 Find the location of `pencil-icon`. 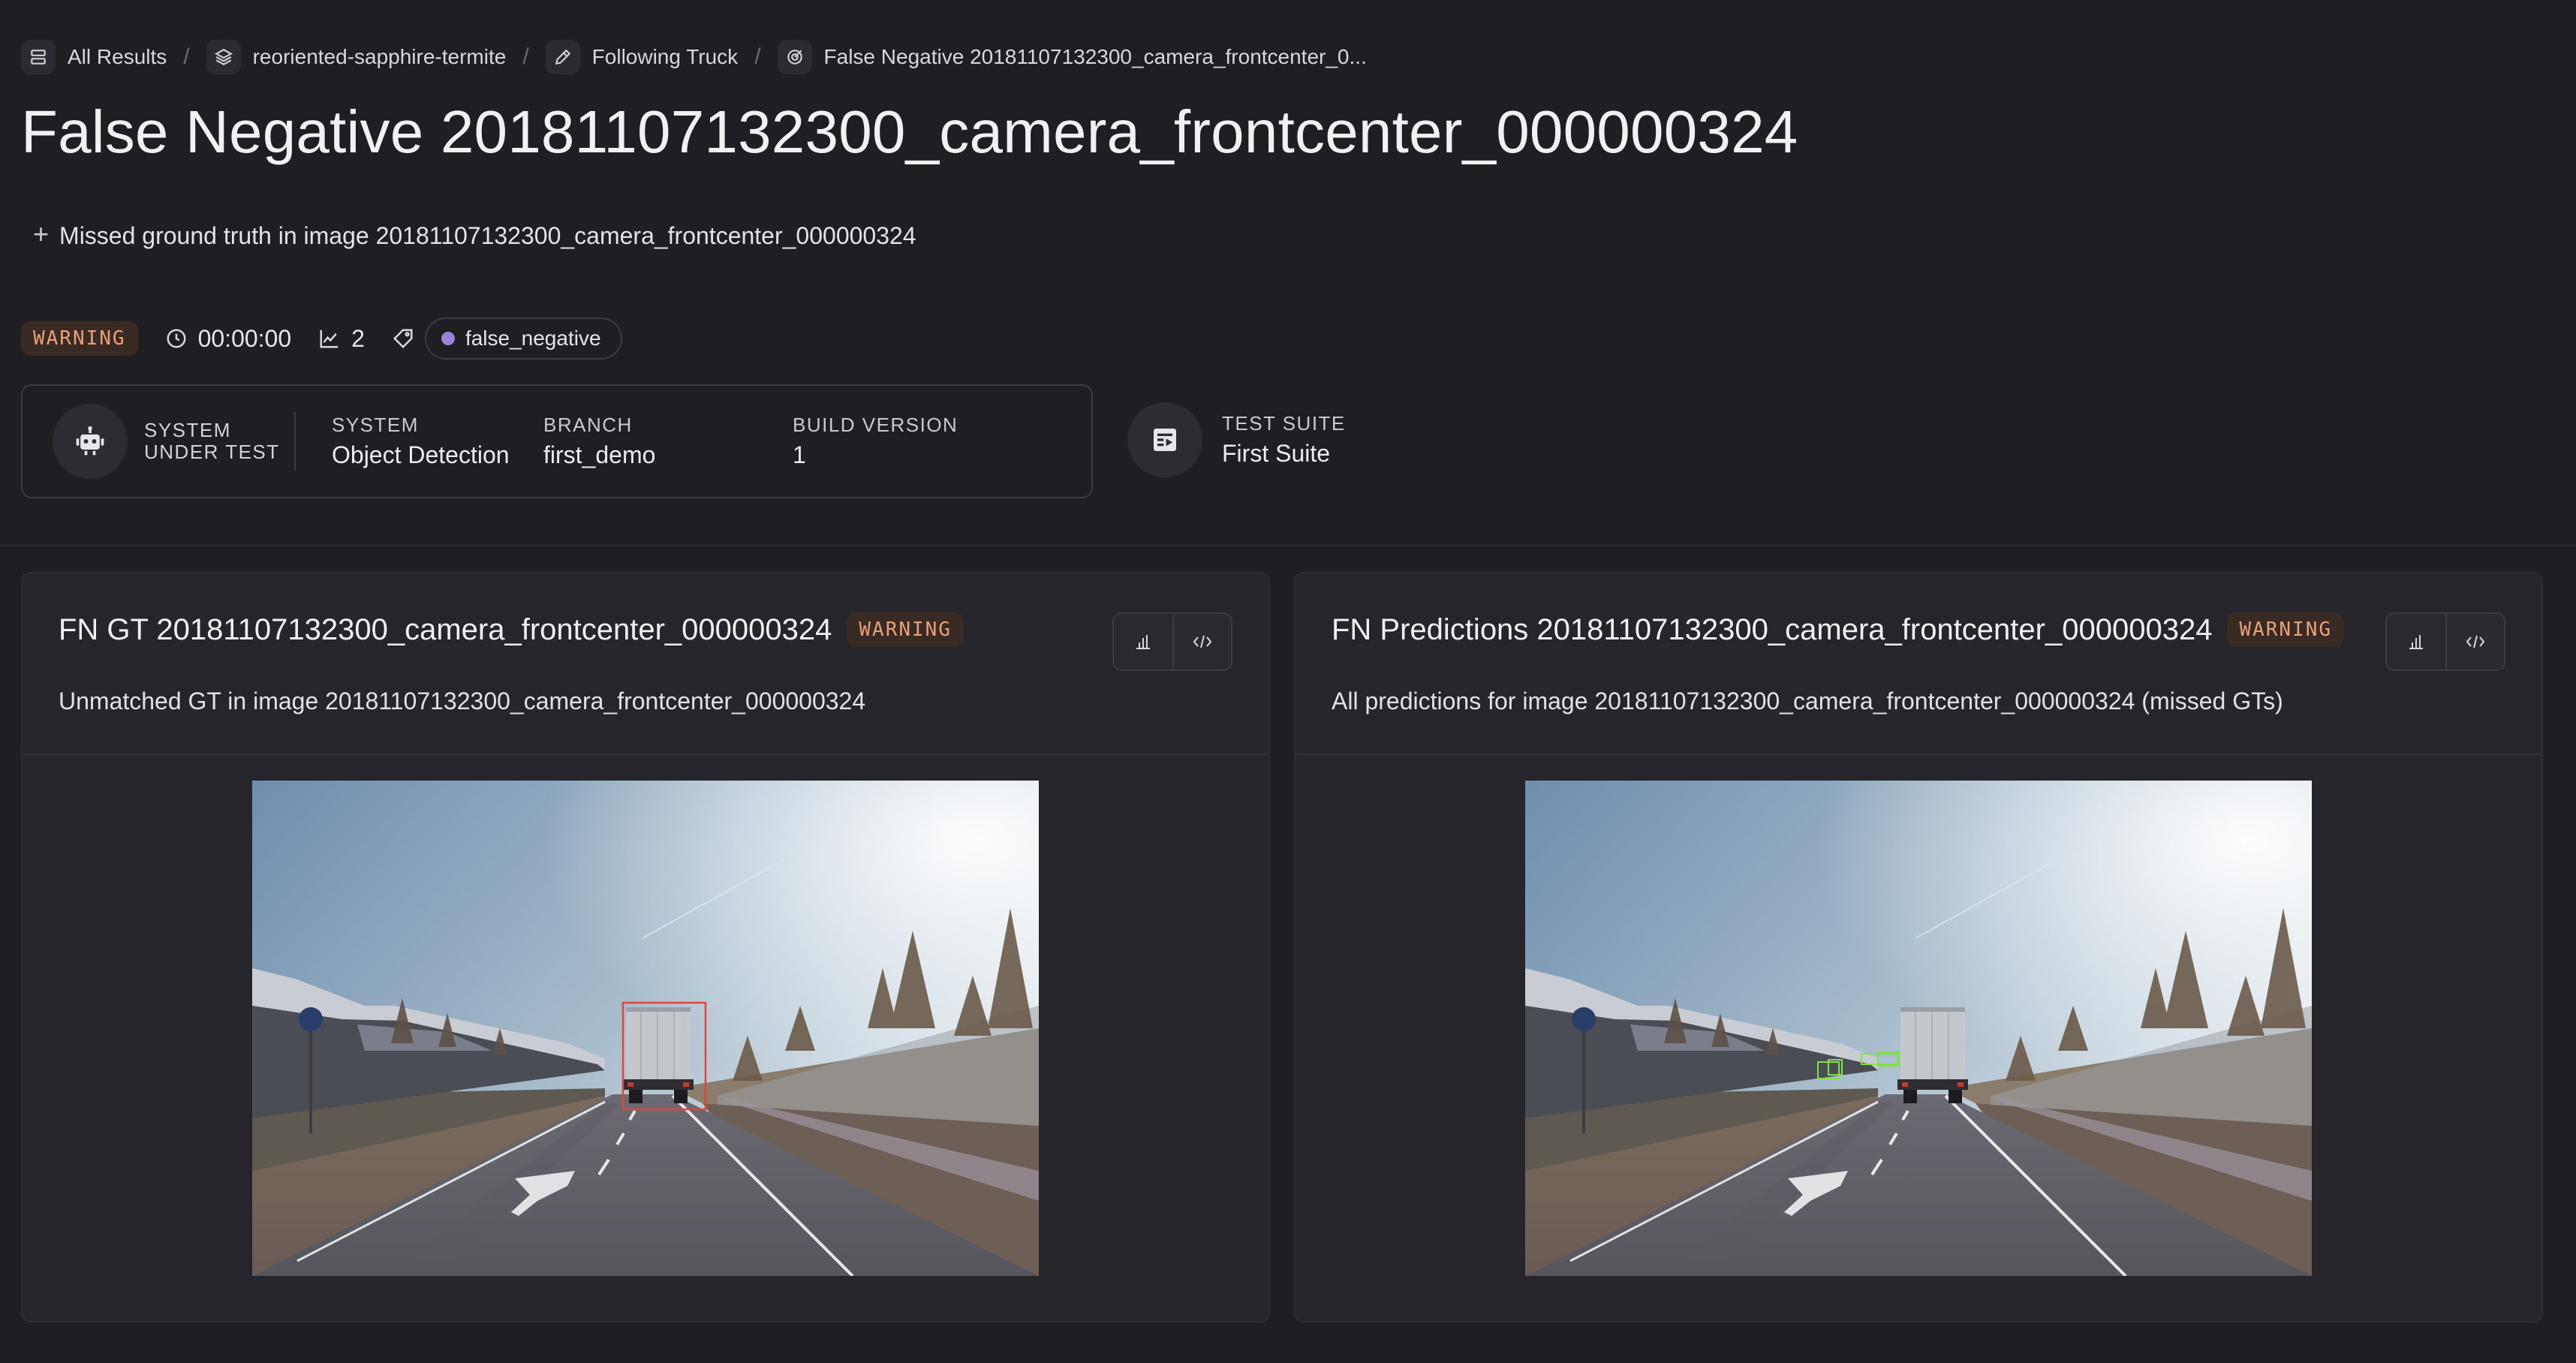

pencil-icon is located at coordinates (562, 57).